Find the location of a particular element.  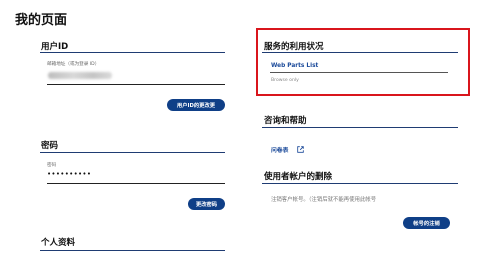

web-parts-list-link: Web Parts List is located at coordinates (294, 66).